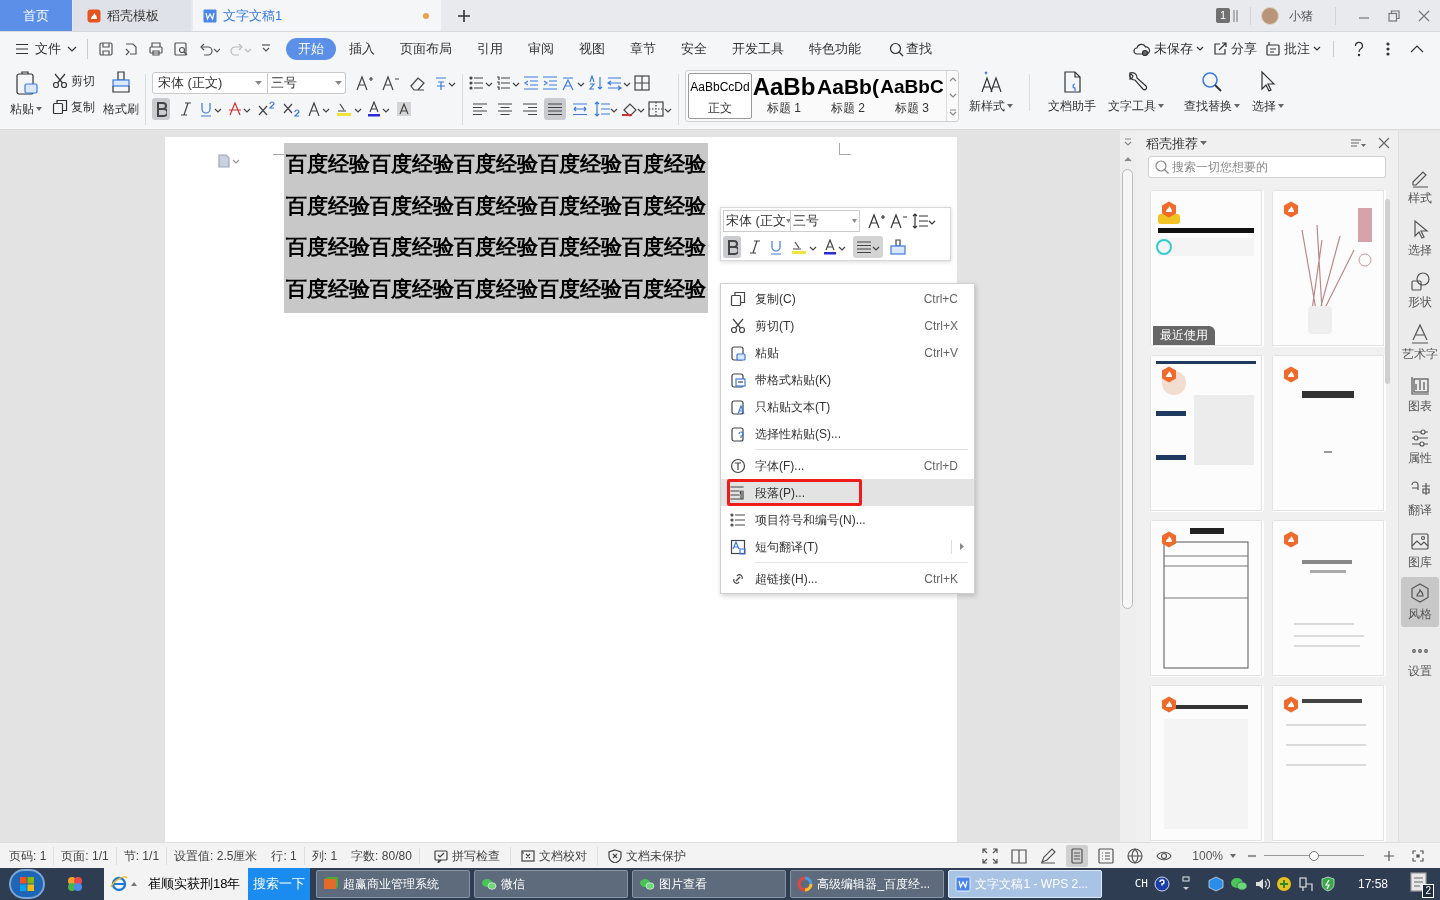  Describe the element at coordinates (1387, 291) in the screenshot. I see `panel-scrollbar-thumb` at that location.